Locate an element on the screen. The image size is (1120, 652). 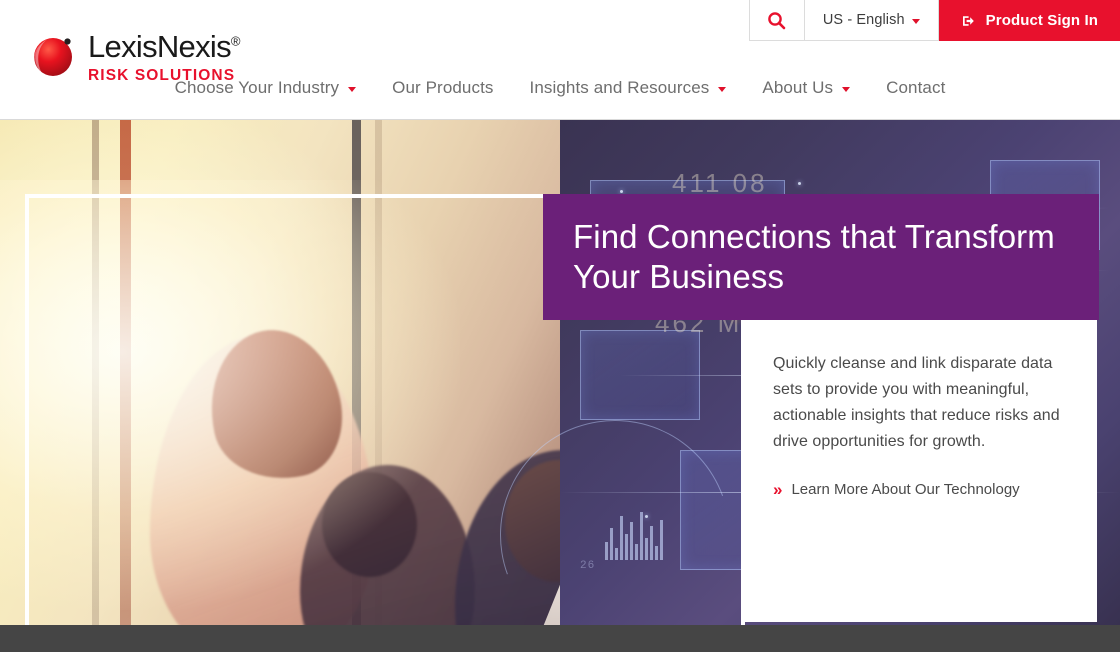
double-chevron-right-icon: » is located at coordinates (778, 489).